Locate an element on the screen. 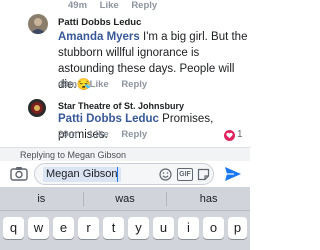  comment-composer: Megan Gibson GIF is located at coordinates (125, 174).